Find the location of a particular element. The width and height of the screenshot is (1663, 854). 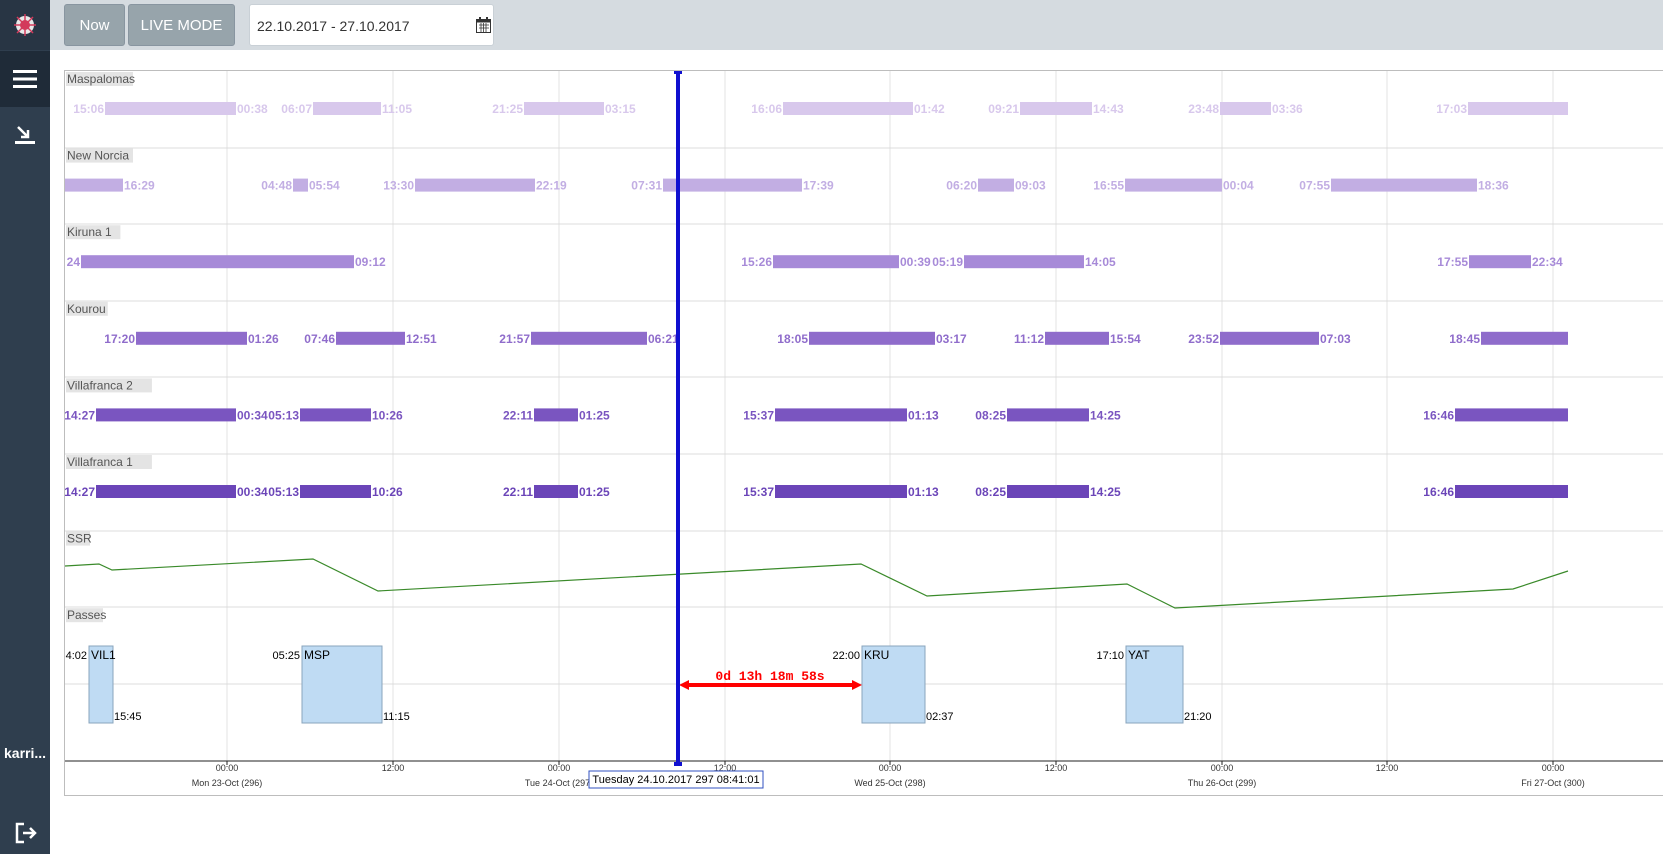

date-range-input: 22.10.2017 - 27.10.2017 is located at coordinates (371, 25).